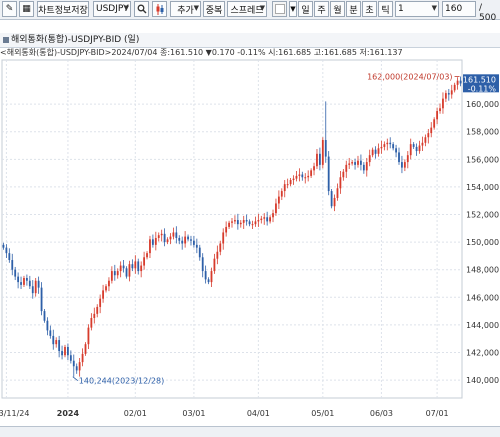  I want to click on second-label: 초, so click(369, 10).